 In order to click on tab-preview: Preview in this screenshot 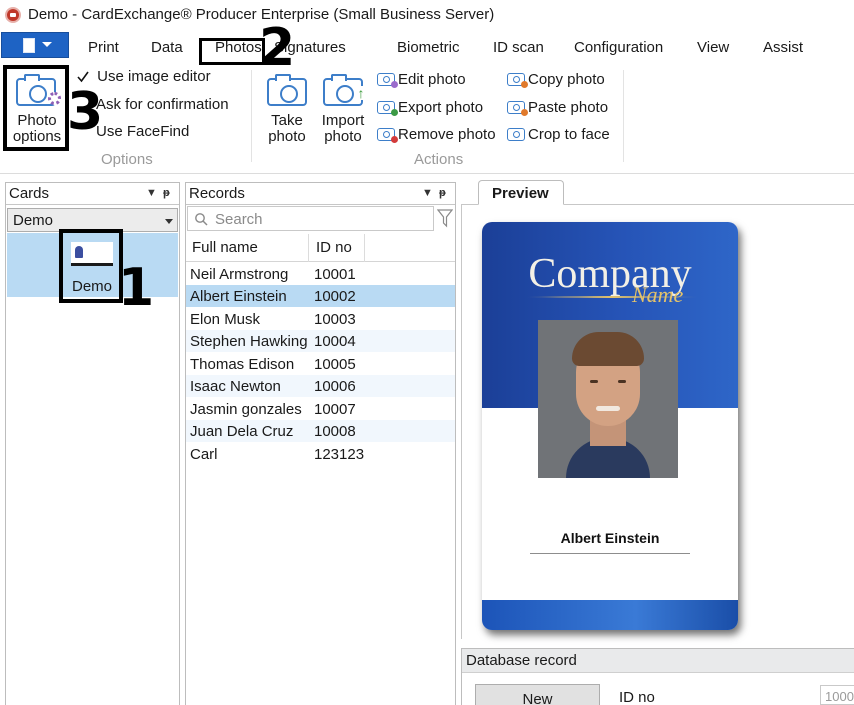, I will do `click(521, 192)`.